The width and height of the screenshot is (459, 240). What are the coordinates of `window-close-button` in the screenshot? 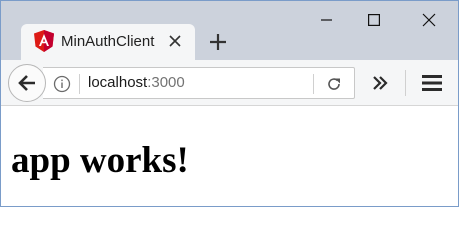 It's located at (429, 20).